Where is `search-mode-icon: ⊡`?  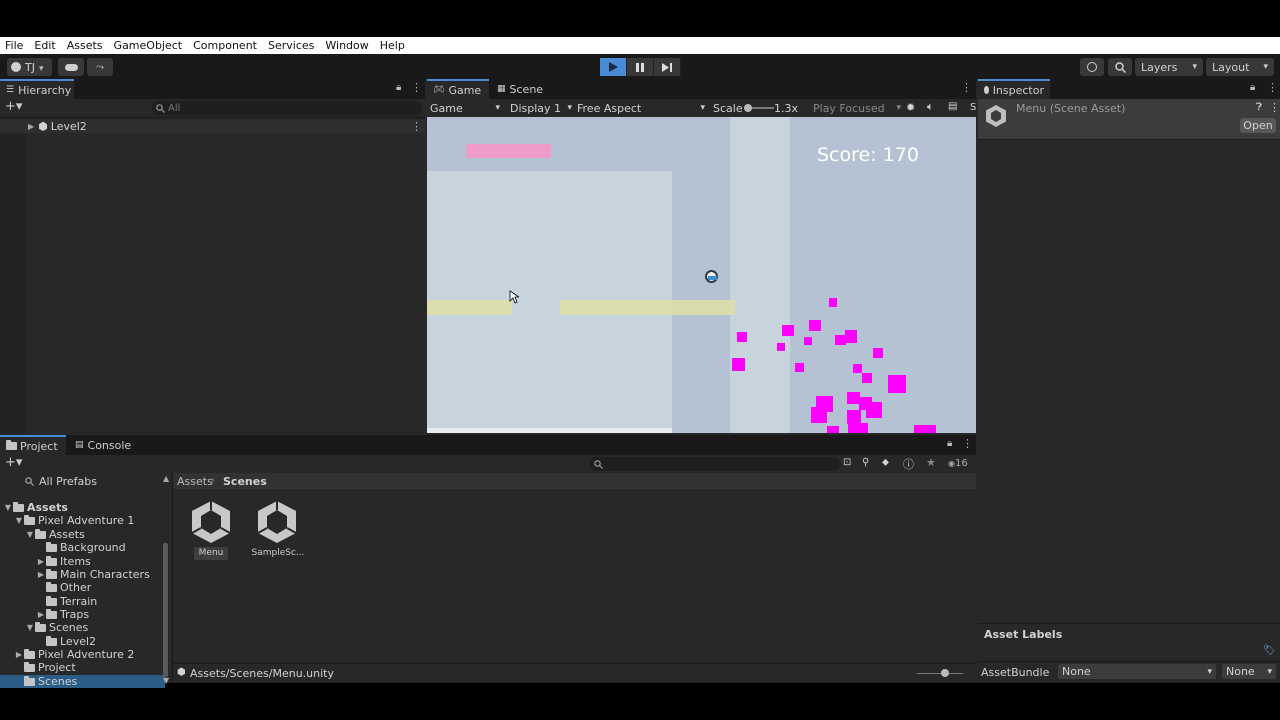 search-mode-icon: ⊡ is located at coordinates (847, 462).